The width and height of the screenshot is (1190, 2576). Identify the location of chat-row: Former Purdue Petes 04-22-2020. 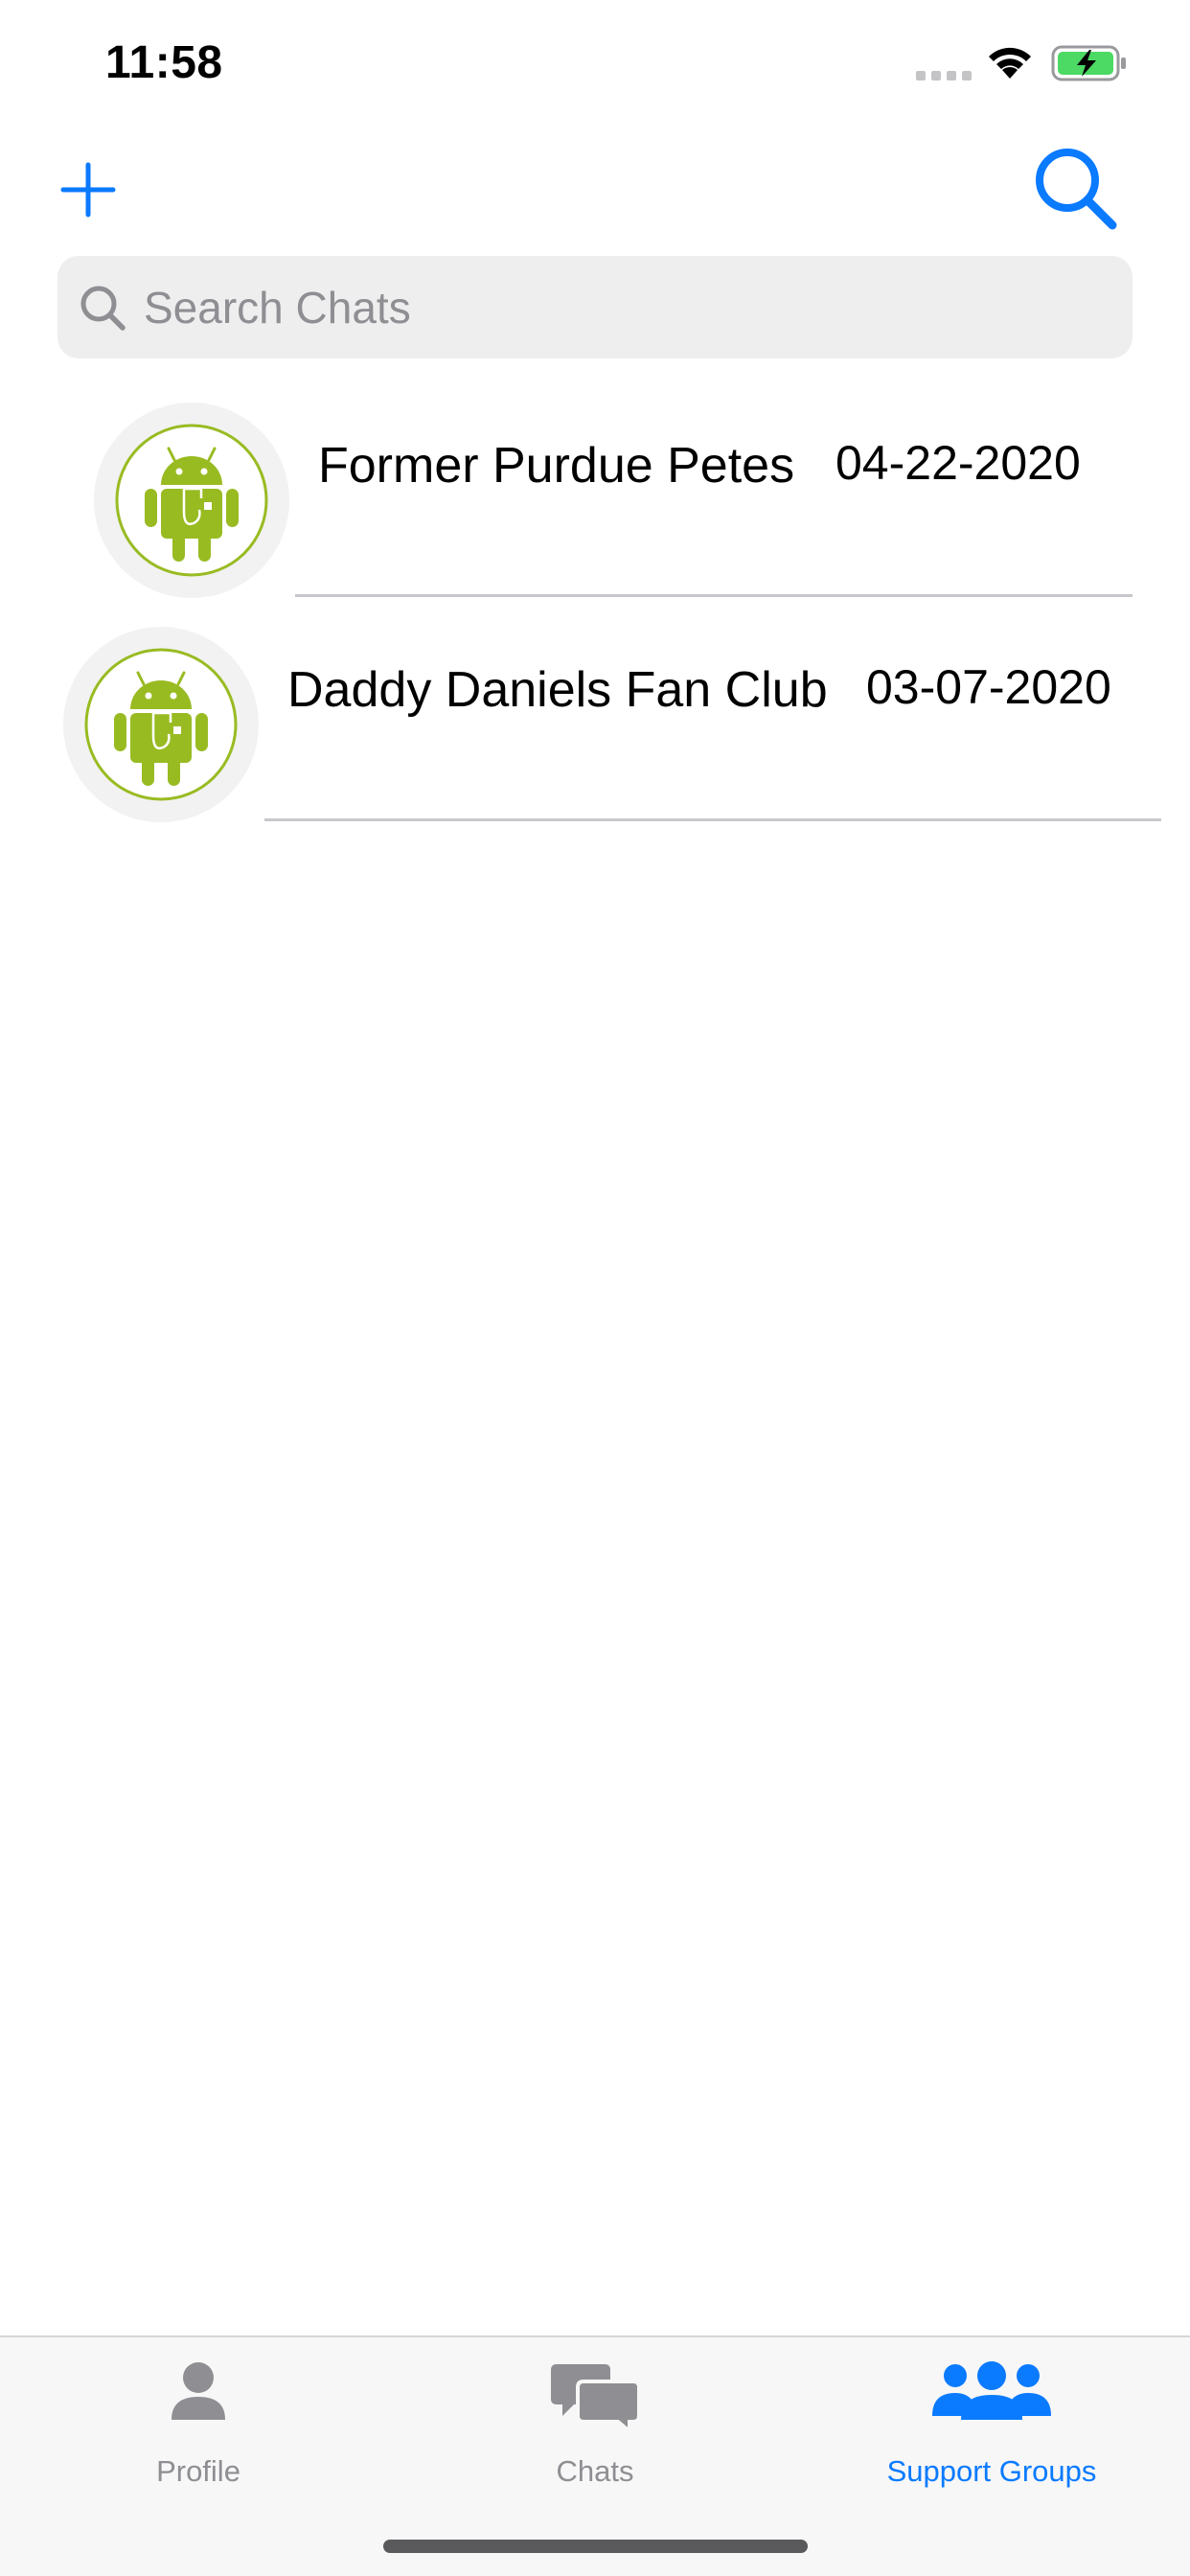
(595, 504).